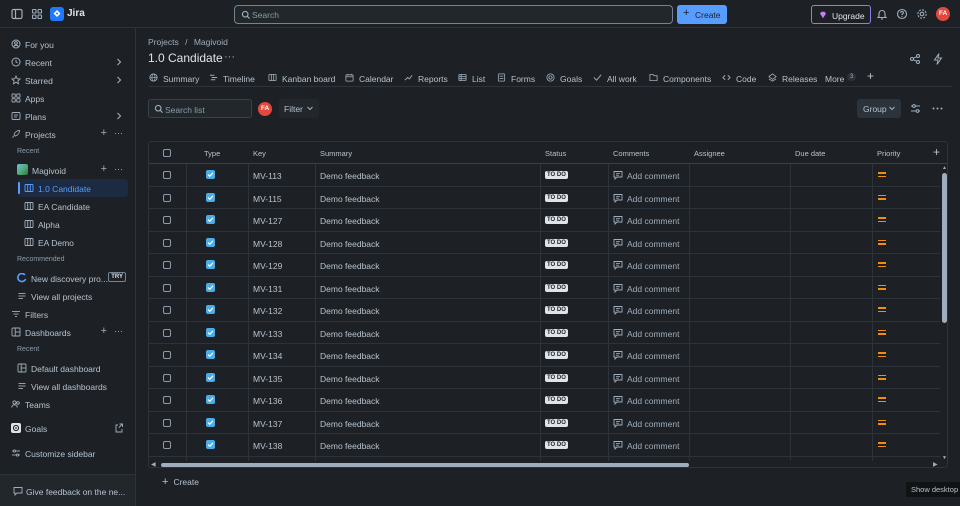  I want to click on column-header-summary: Summary, so click(336, 153).